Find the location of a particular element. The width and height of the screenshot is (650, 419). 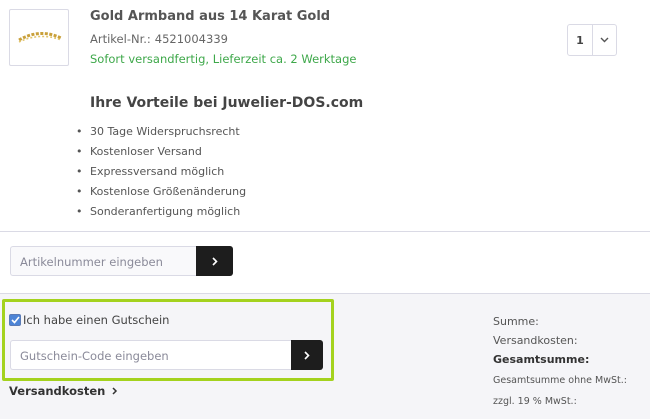

article-add-button is located at coordinates (214, 261).